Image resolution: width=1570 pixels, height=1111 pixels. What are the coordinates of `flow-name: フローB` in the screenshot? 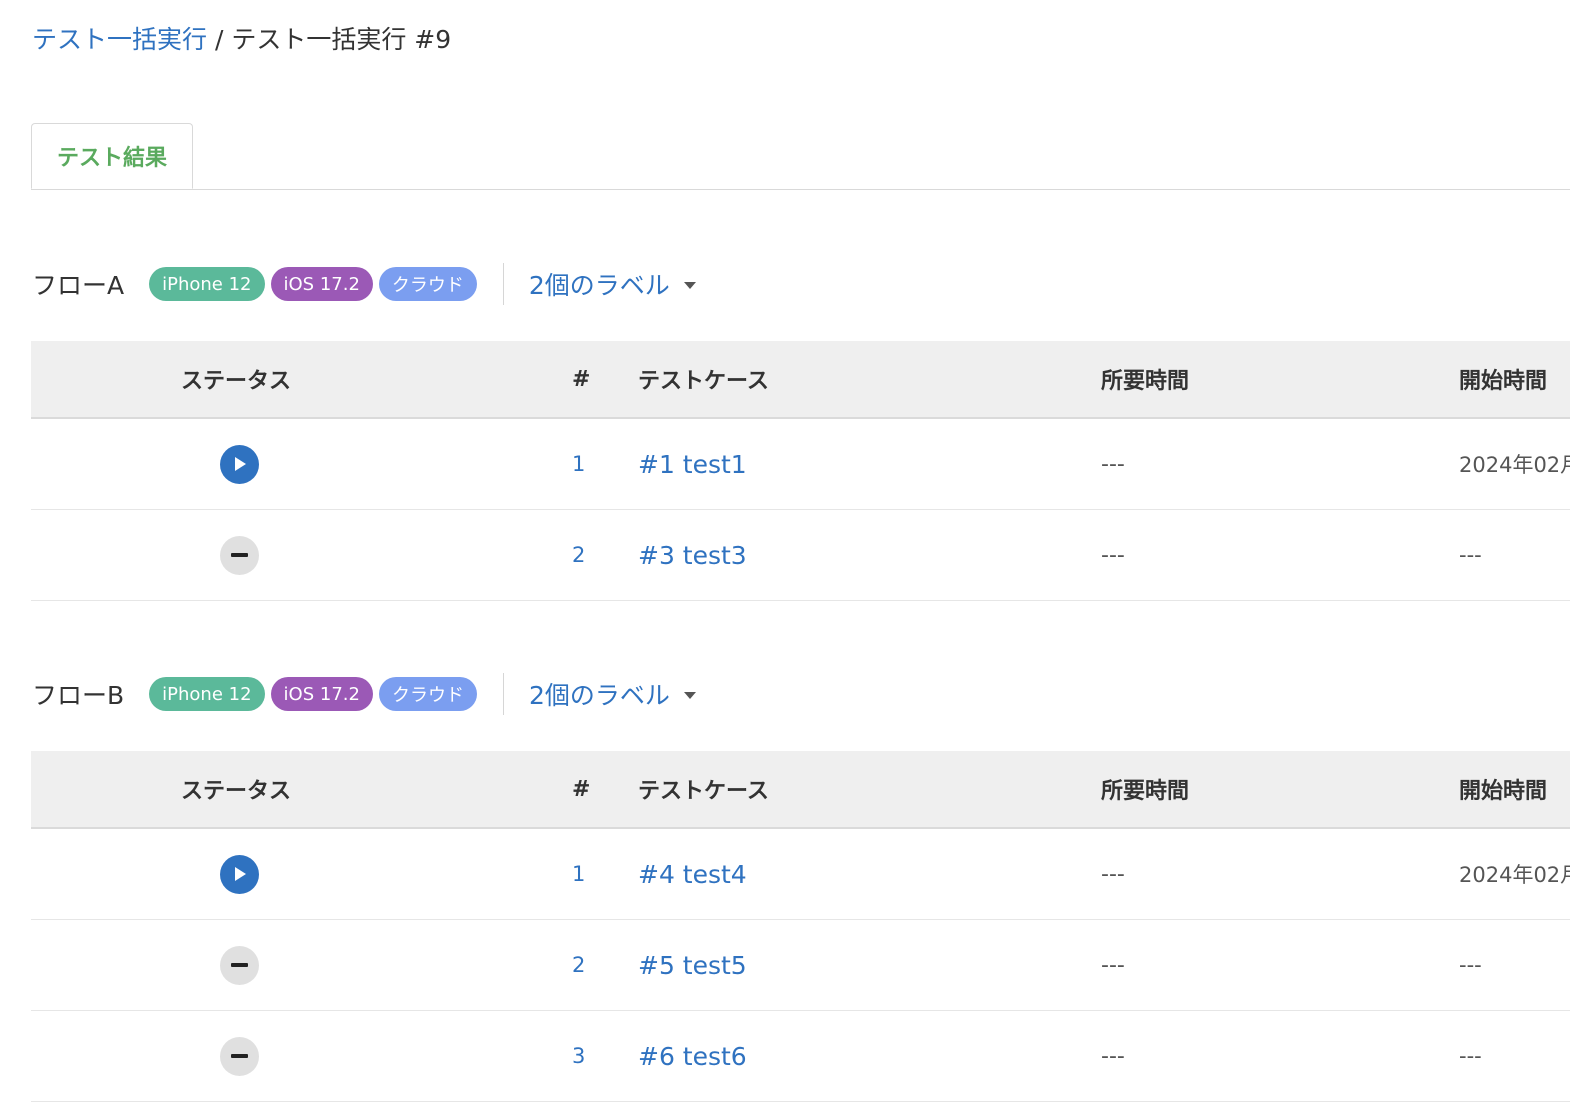 It's located at (78, 695).